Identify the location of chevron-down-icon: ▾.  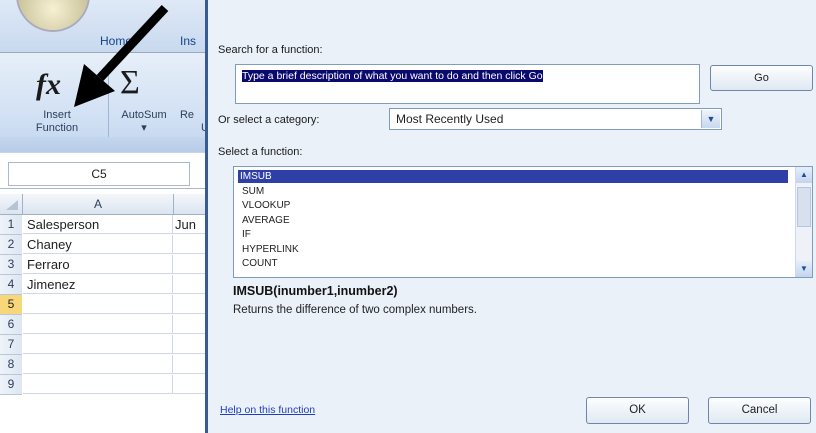
(144, 128).